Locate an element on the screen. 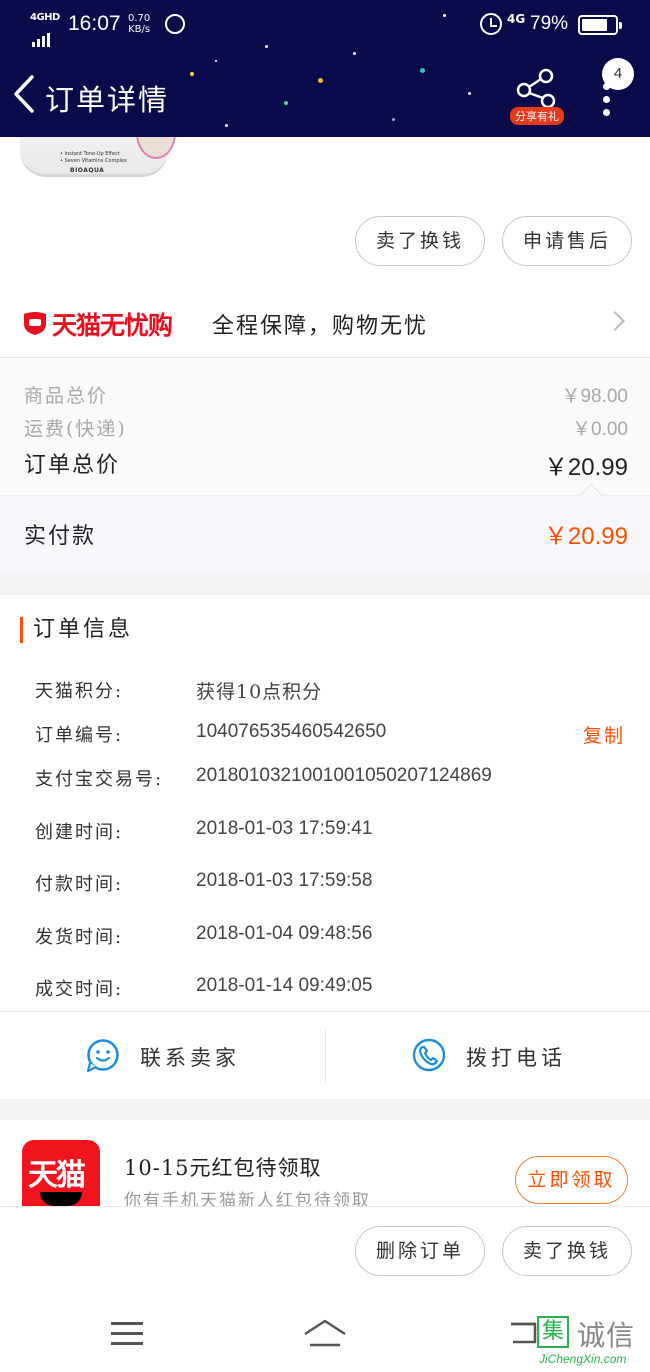 This screenshot has height=1372, width=650. site-watermark: 集 诚信 JiChengXin.com is located at coordinates (591, 1342).